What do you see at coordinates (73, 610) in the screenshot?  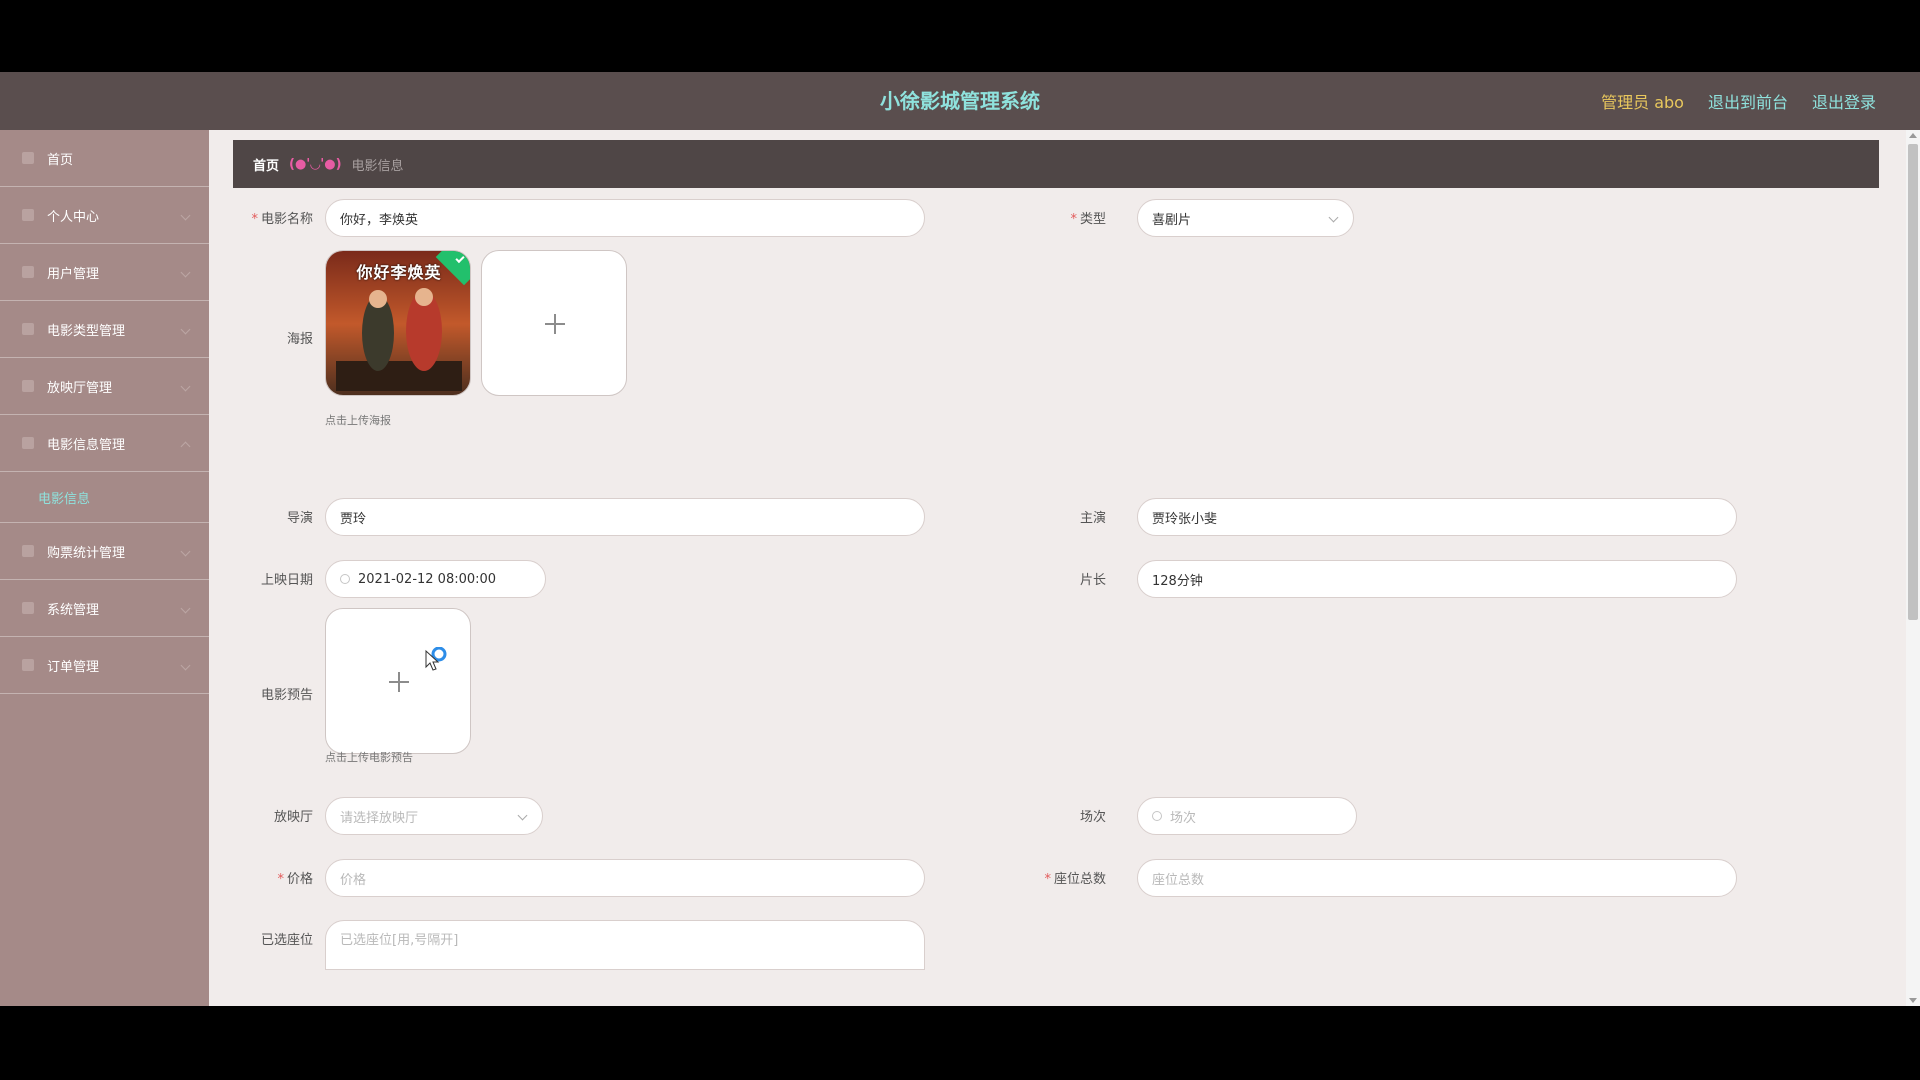 I see `sidebar-item-label: 系统管理` at bounding box center [73, 610].